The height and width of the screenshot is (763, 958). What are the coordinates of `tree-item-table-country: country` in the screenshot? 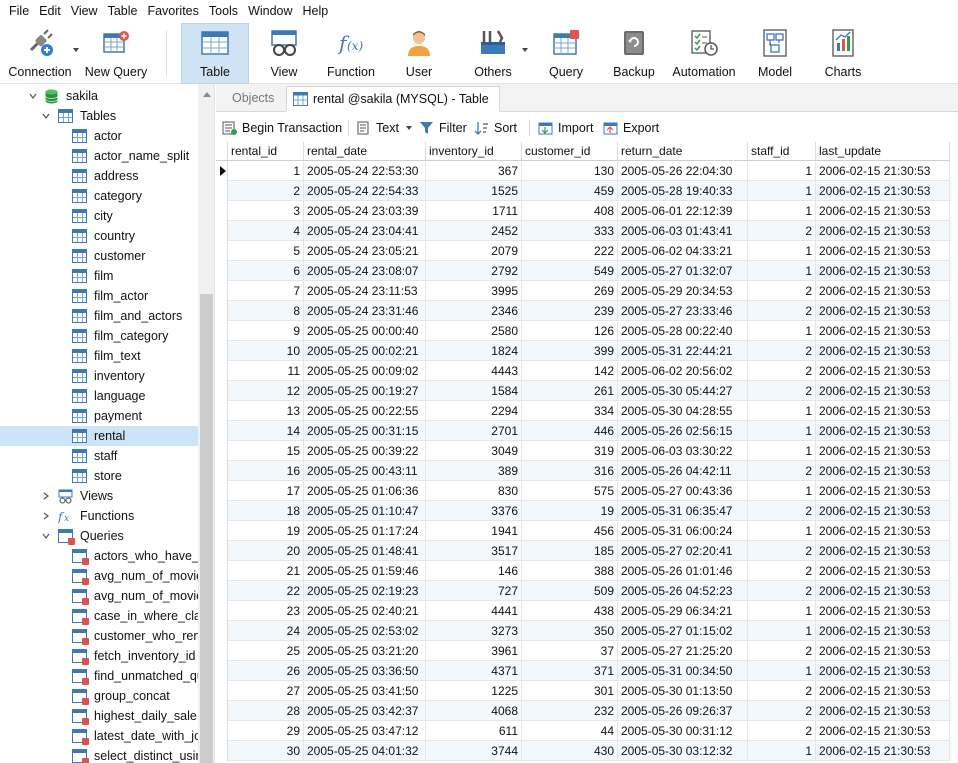 It's located at (99, 236).